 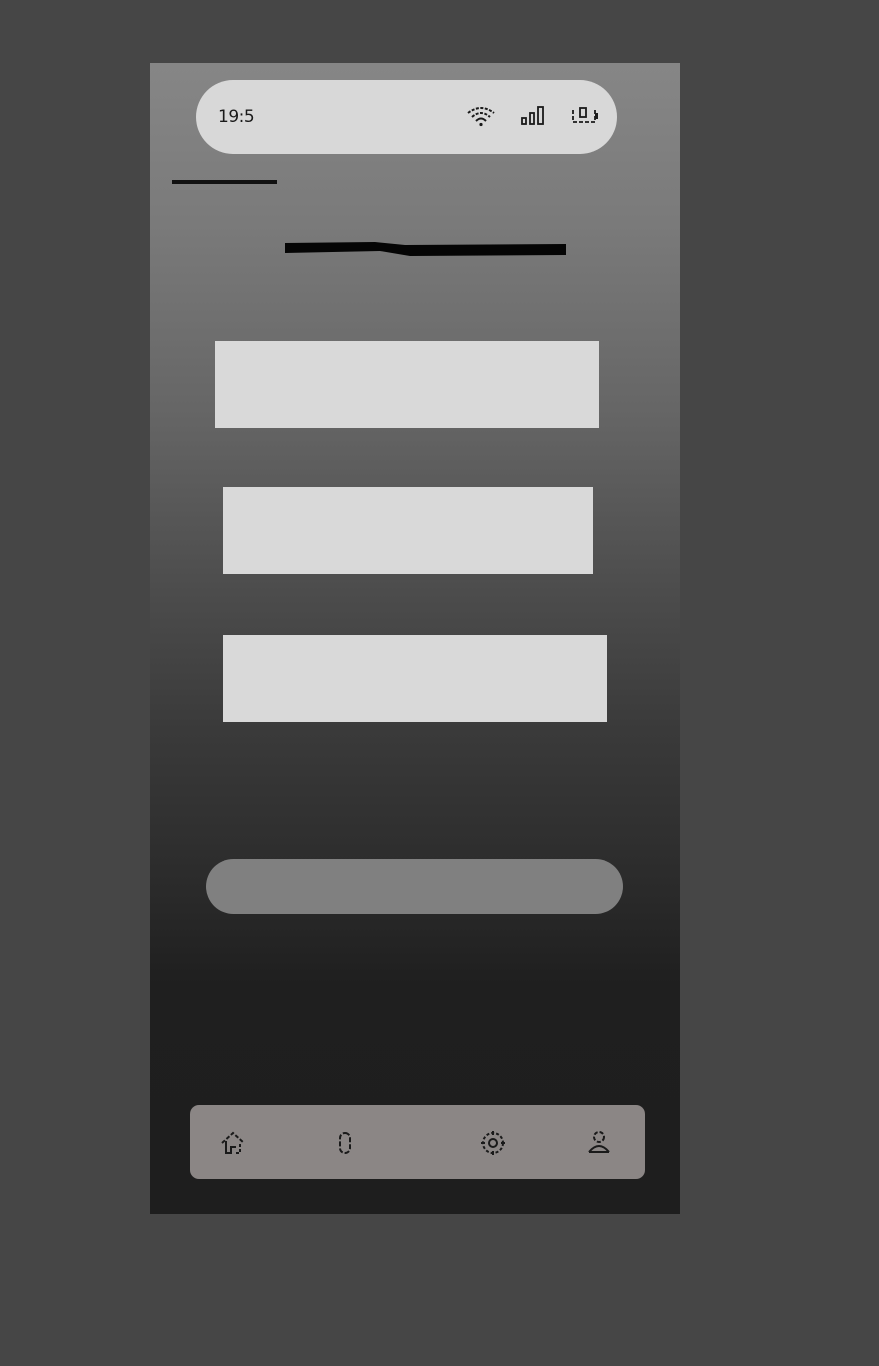 What do you see at coordinates (534, 116) in the screenshot?
I see `signal-icon` at bounding box center [534, 116].